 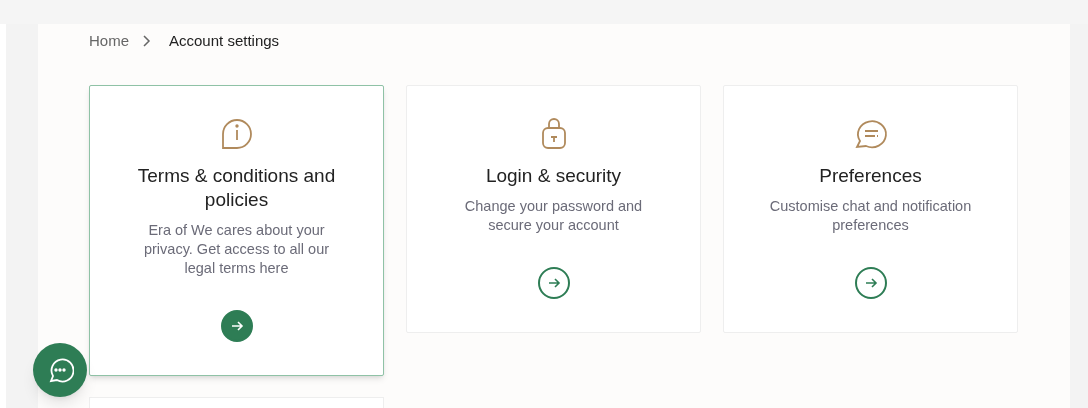 I want to click on card-title: Preferences, so click(x=870, y=176).